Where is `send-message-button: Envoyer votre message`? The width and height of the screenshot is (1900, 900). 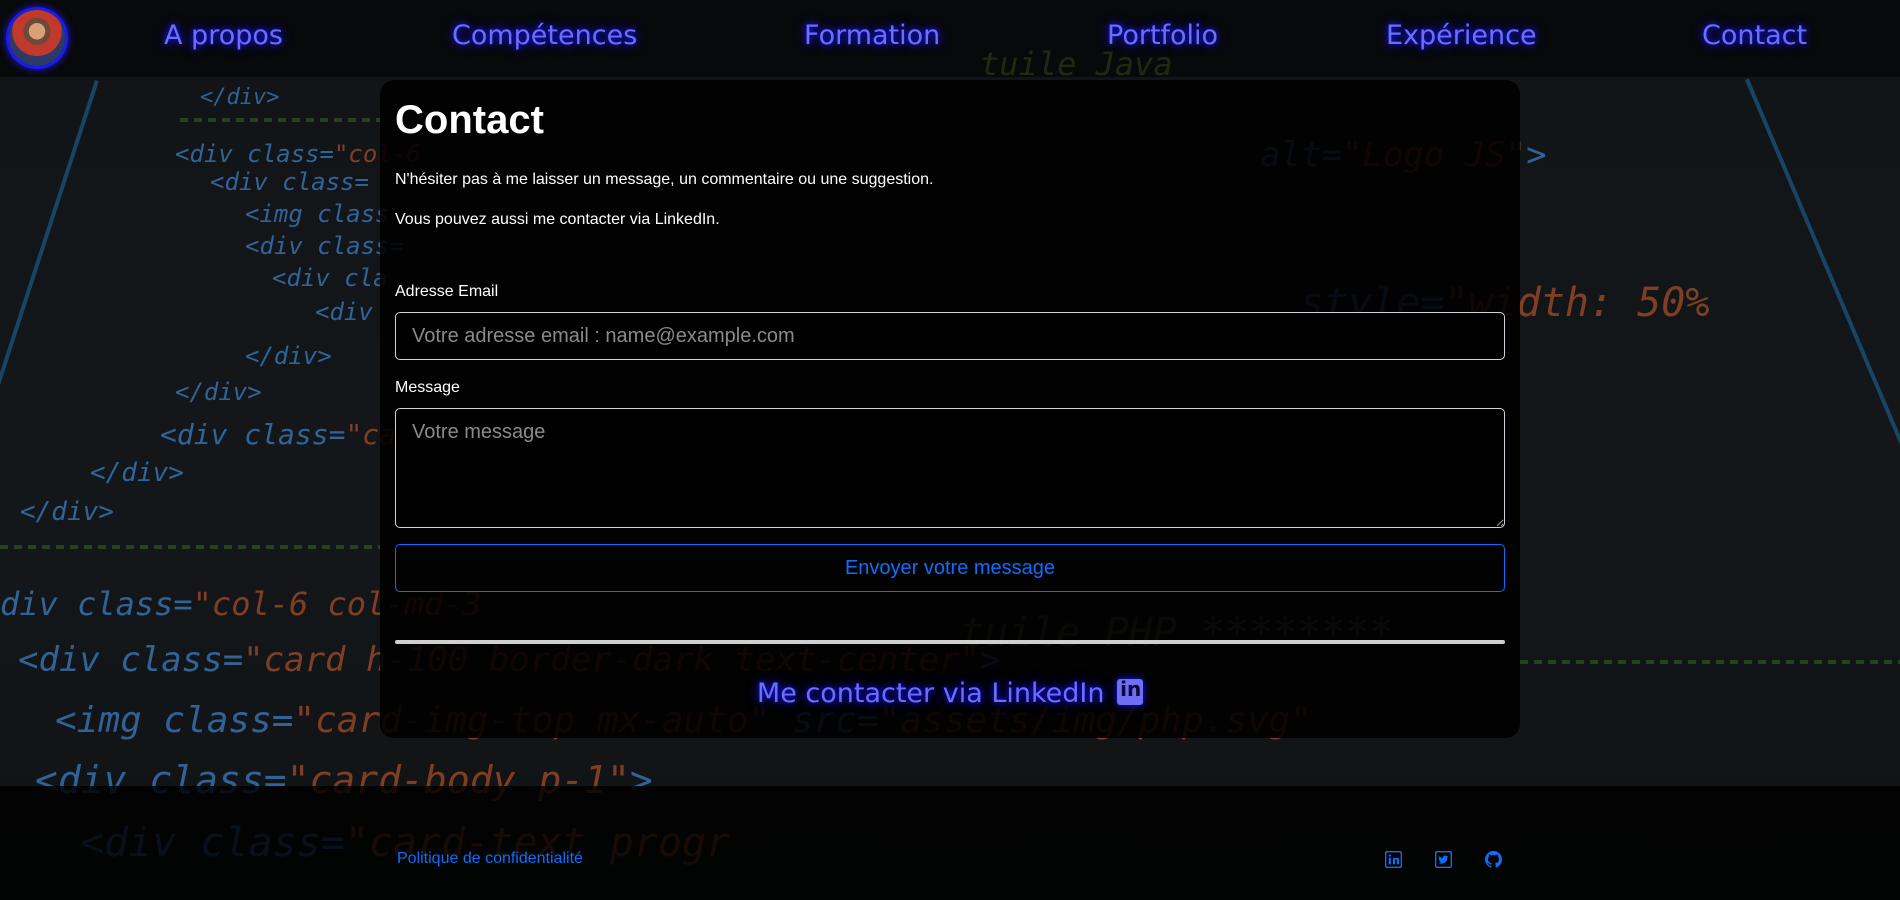
send-message-button: Envoyer votre message is located at coordinates (950, 568).